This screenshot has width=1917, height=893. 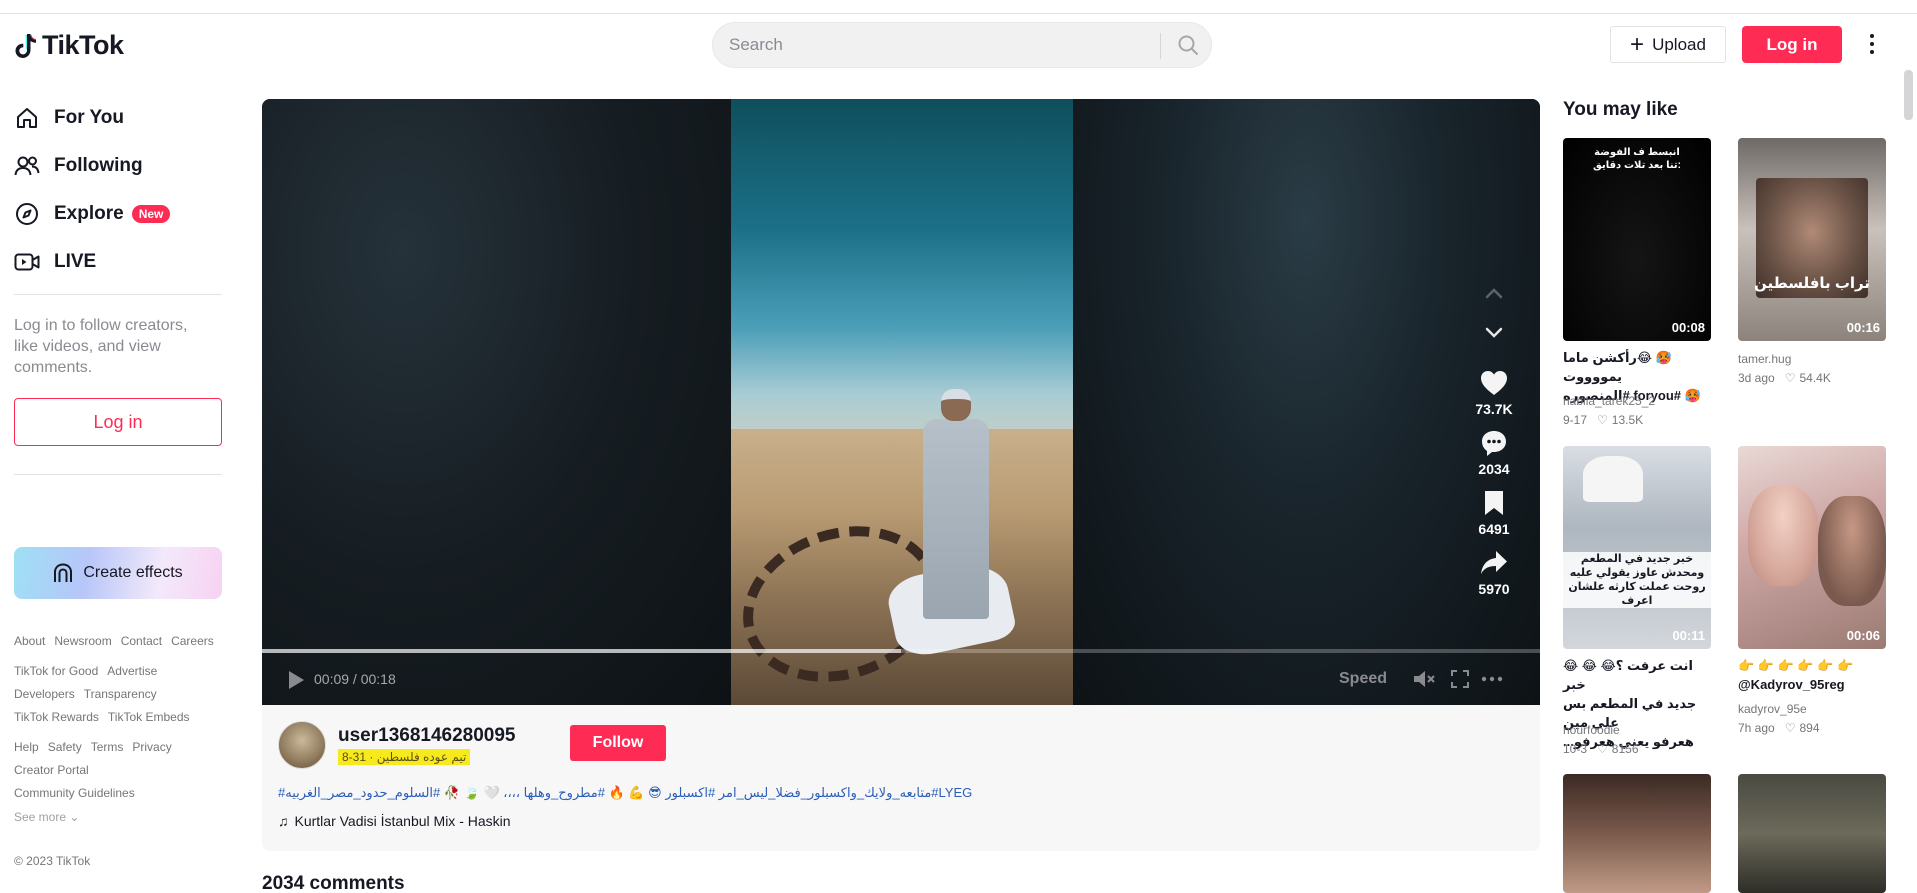 I want to click on page-scrollbar, so click(x=1908, y=95).